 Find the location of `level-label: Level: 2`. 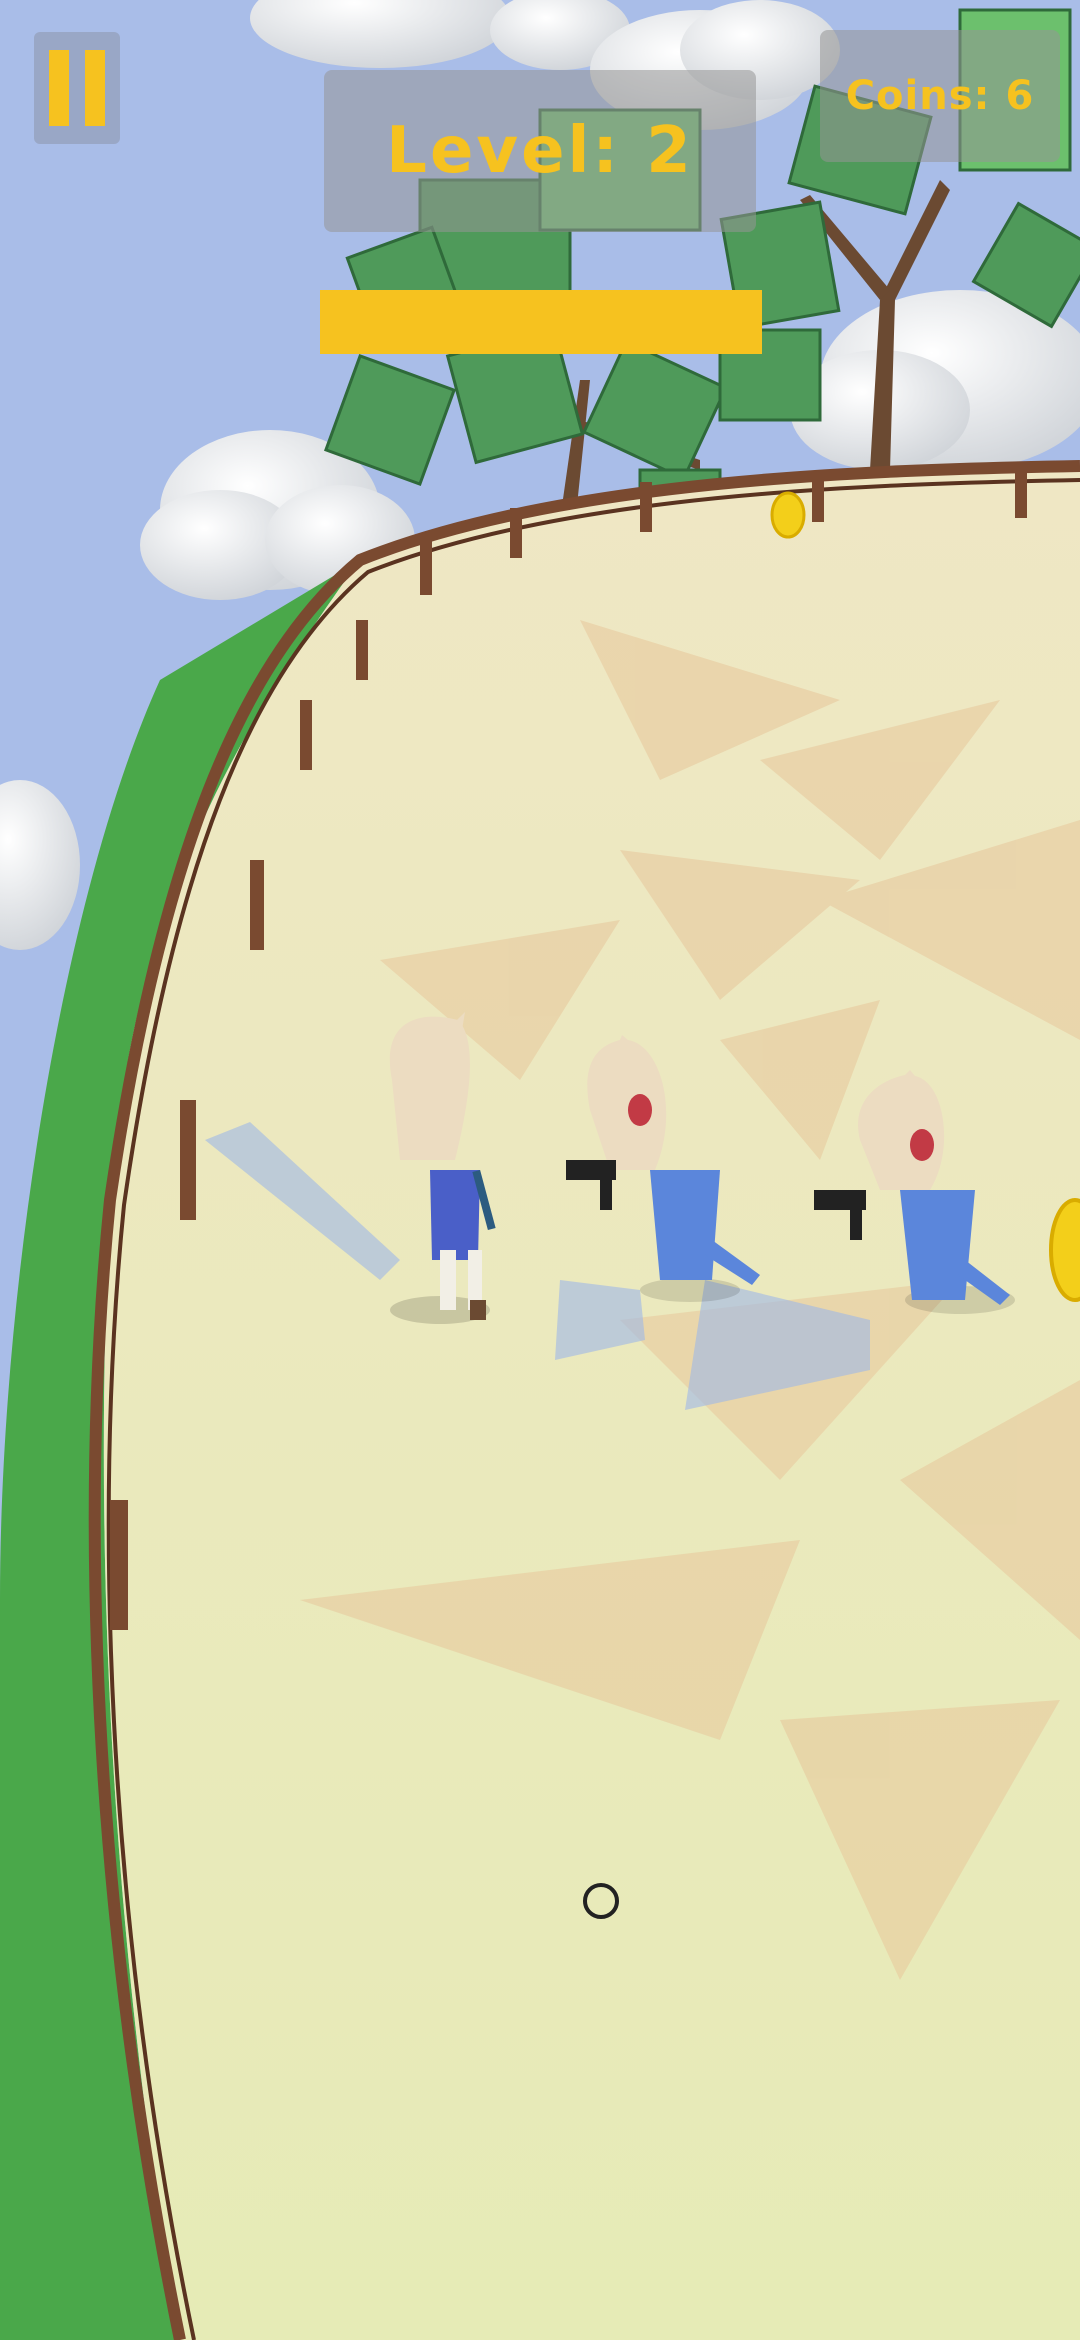

level-label: Level: 2 is located at coordinates (540, 151).